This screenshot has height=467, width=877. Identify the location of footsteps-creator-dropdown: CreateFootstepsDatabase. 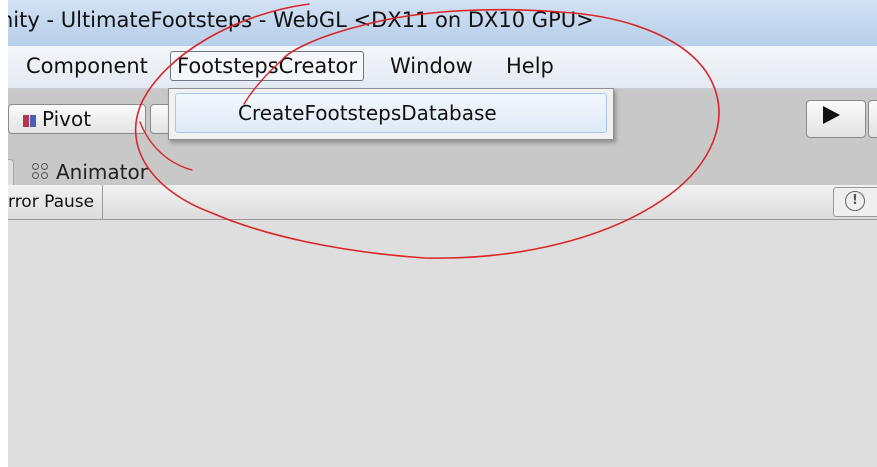
(391, 114).